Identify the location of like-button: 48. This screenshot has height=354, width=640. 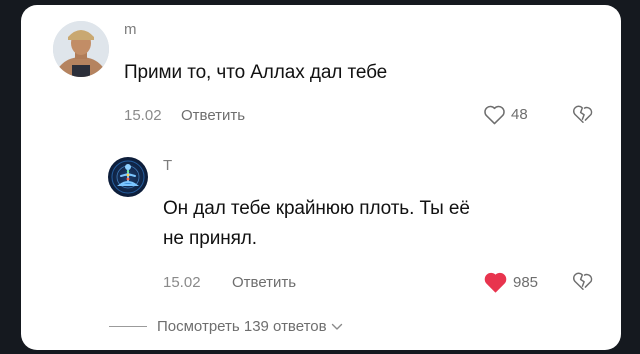
(505, 114).